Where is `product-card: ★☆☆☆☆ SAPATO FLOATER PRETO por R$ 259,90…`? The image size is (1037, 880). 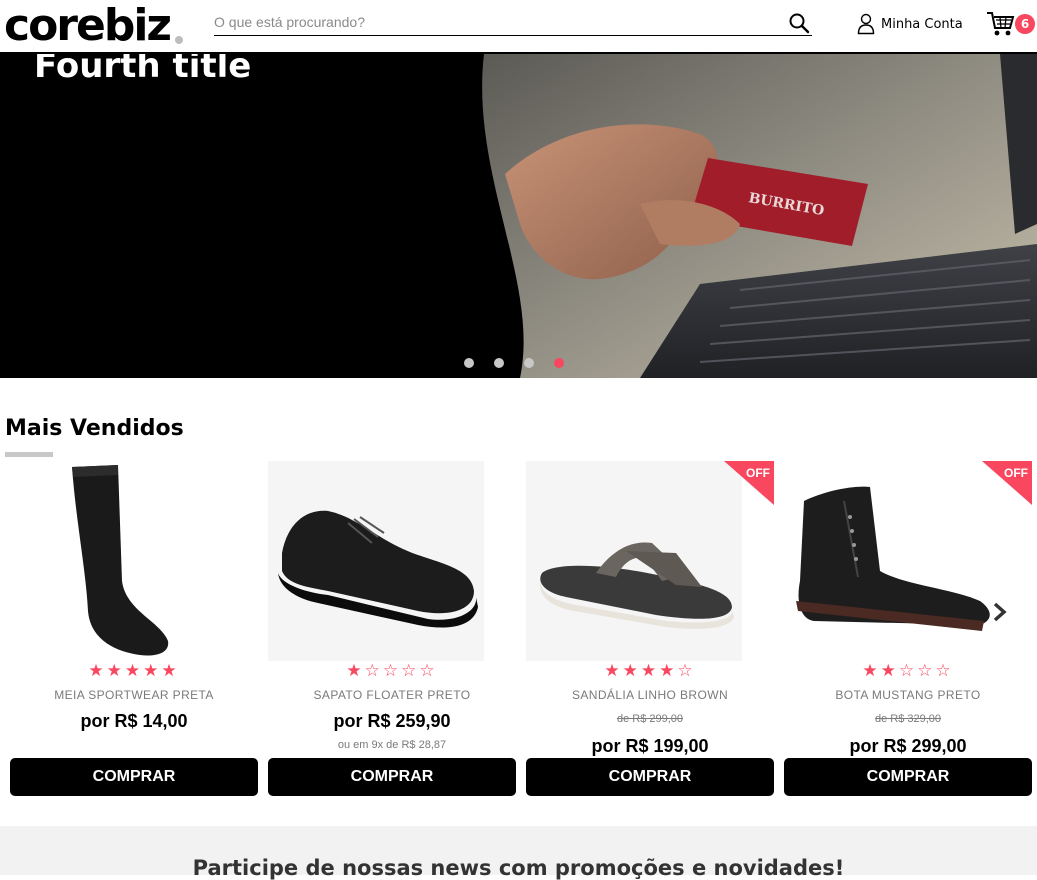
product-card: ★☆☆☆☆ SAPATO FLOATER PRETO por R$ 259,90… is located at coordinates (392, 629).